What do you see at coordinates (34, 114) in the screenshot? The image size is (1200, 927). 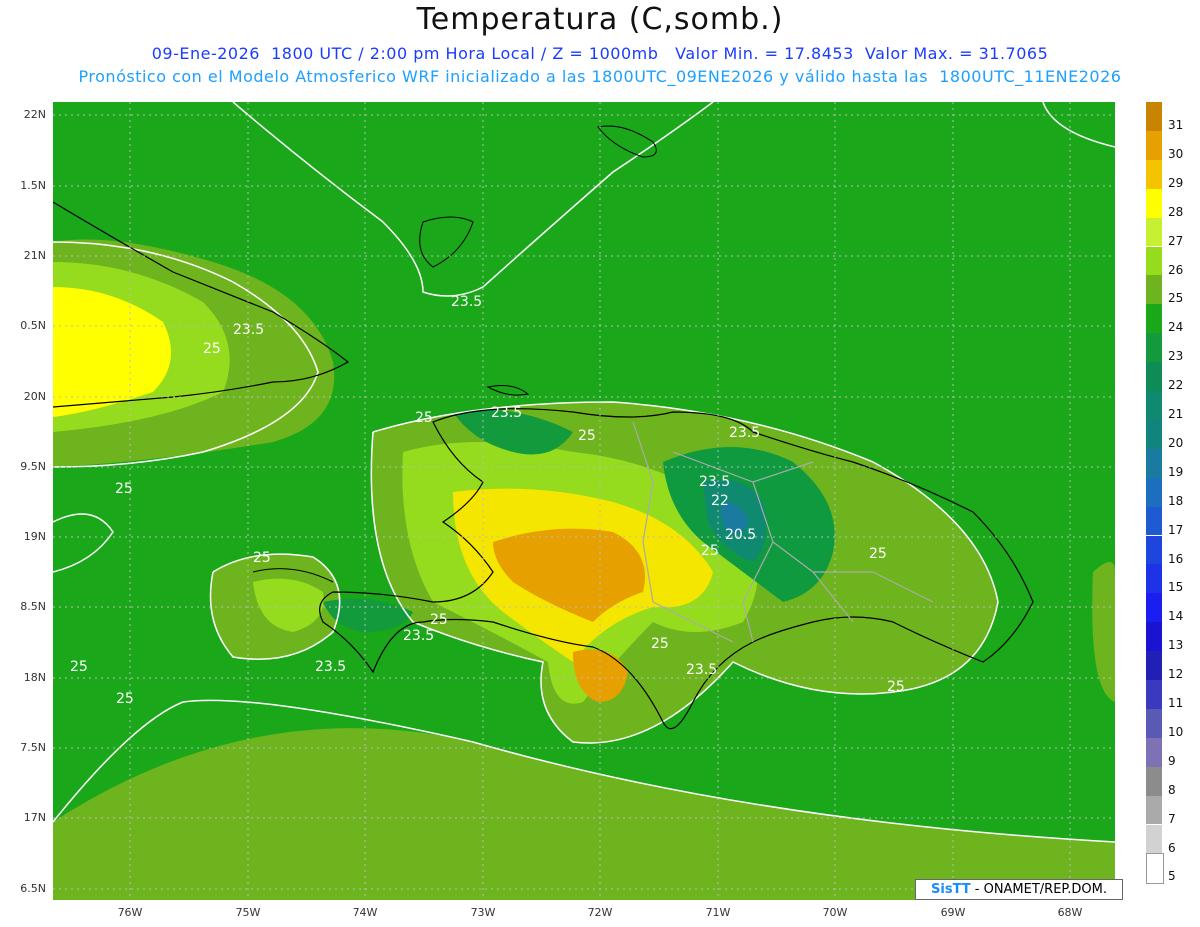 I see `lat-label: 22N` at bounding box center [34, 114].